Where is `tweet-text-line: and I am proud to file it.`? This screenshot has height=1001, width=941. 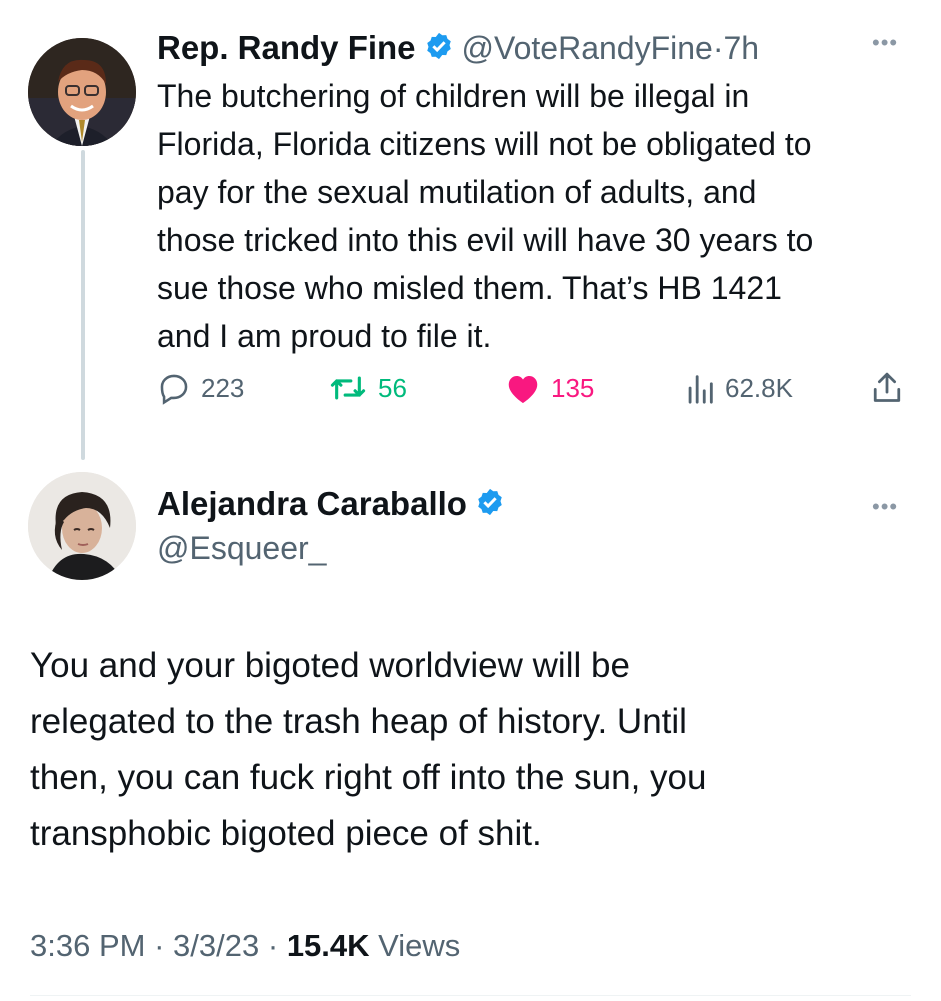
tweet-text-line: and I am proud to file it. is located at coordinates (324, 336).